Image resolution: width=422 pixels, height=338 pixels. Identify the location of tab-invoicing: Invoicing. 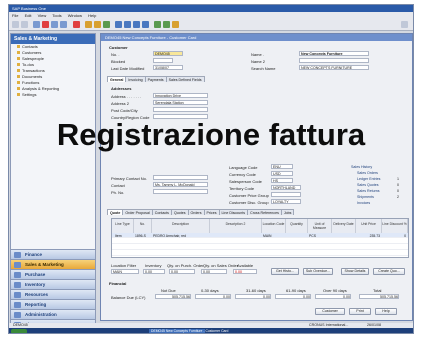
(135, 79).